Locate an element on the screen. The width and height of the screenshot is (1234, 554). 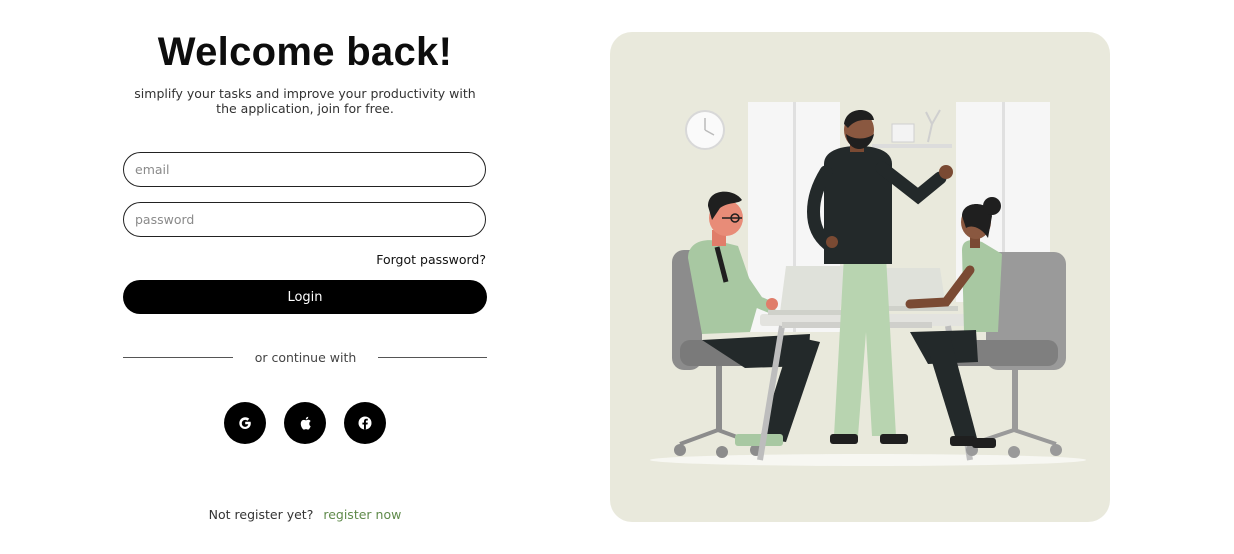
continue-with-label: or continue with is located at coordinates (305, 357).